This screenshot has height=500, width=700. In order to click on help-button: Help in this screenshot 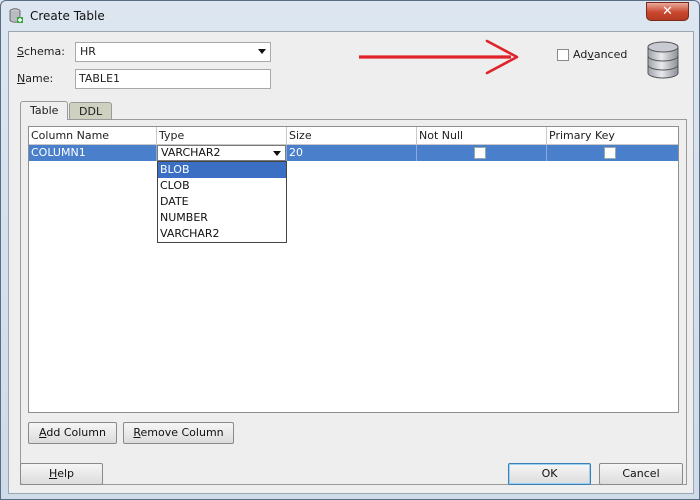, I will do `click(61, 474)`.